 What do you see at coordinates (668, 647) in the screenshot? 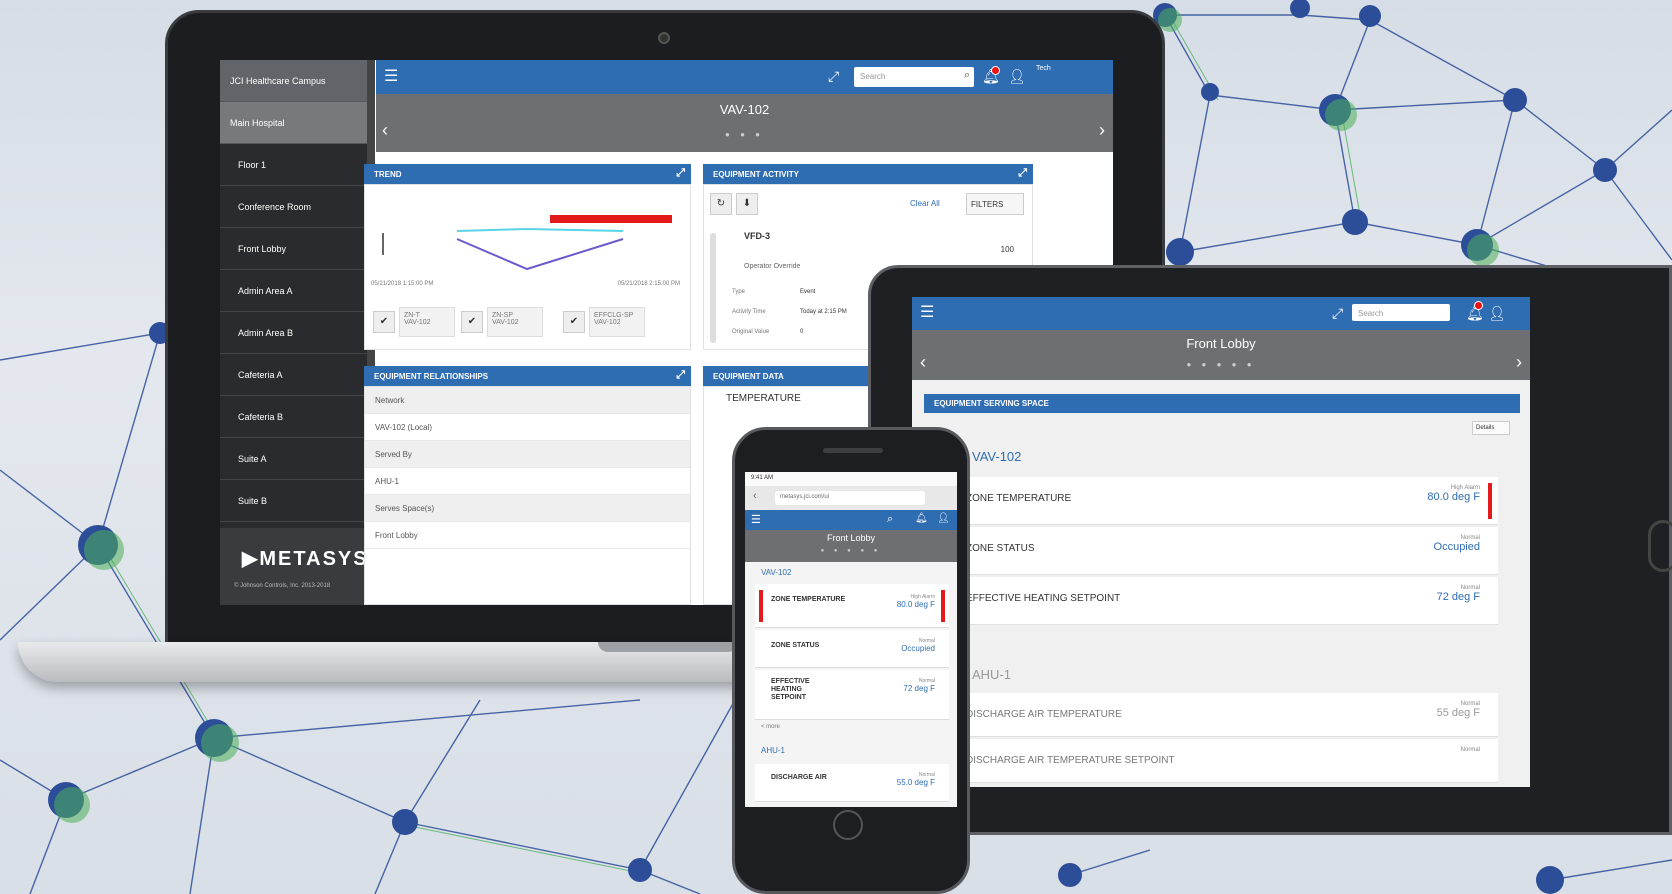
I see `laptop-notch` at bounding box center [668, 647].